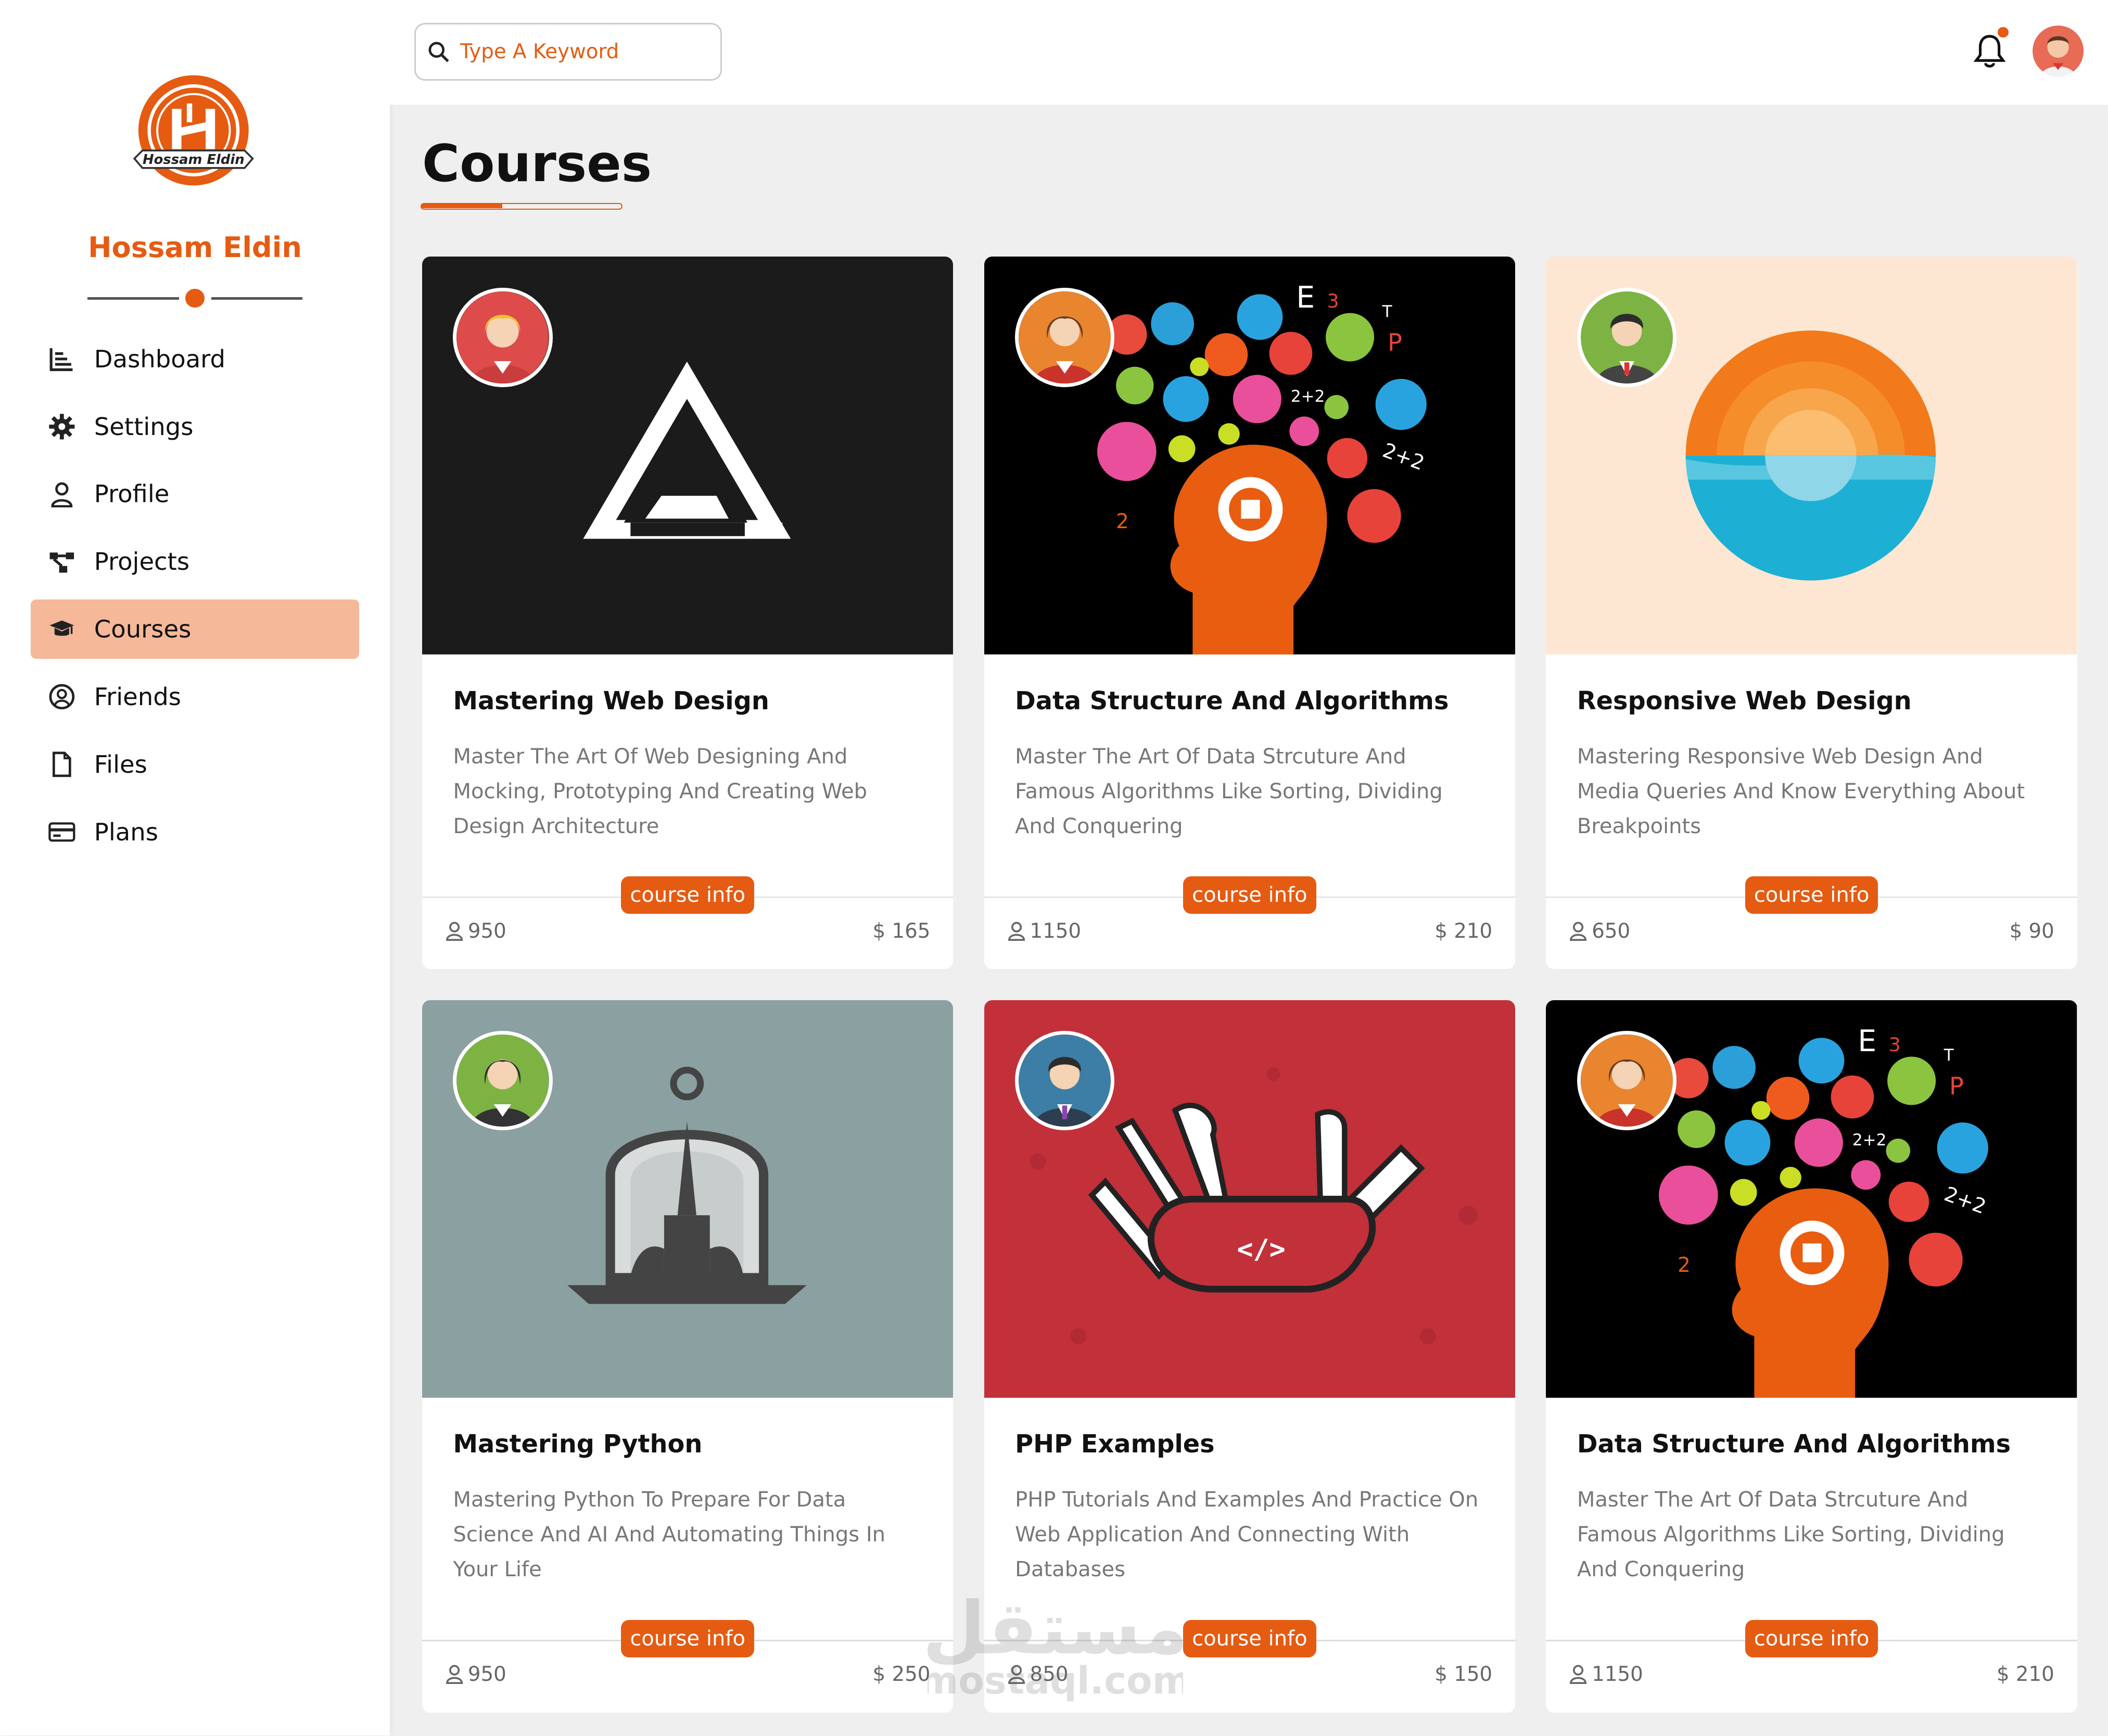  I want to click on top-header, so click(1249, 52).